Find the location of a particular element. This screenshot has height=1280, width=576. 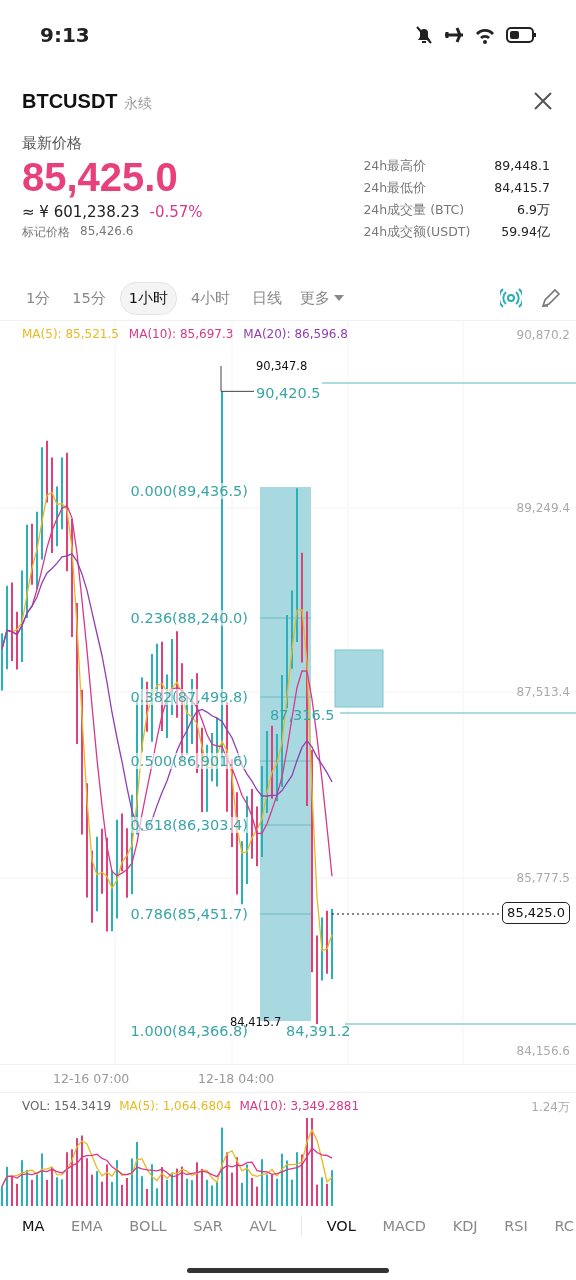

indicator-tab: AVL is located at coordinates (263, 1226).